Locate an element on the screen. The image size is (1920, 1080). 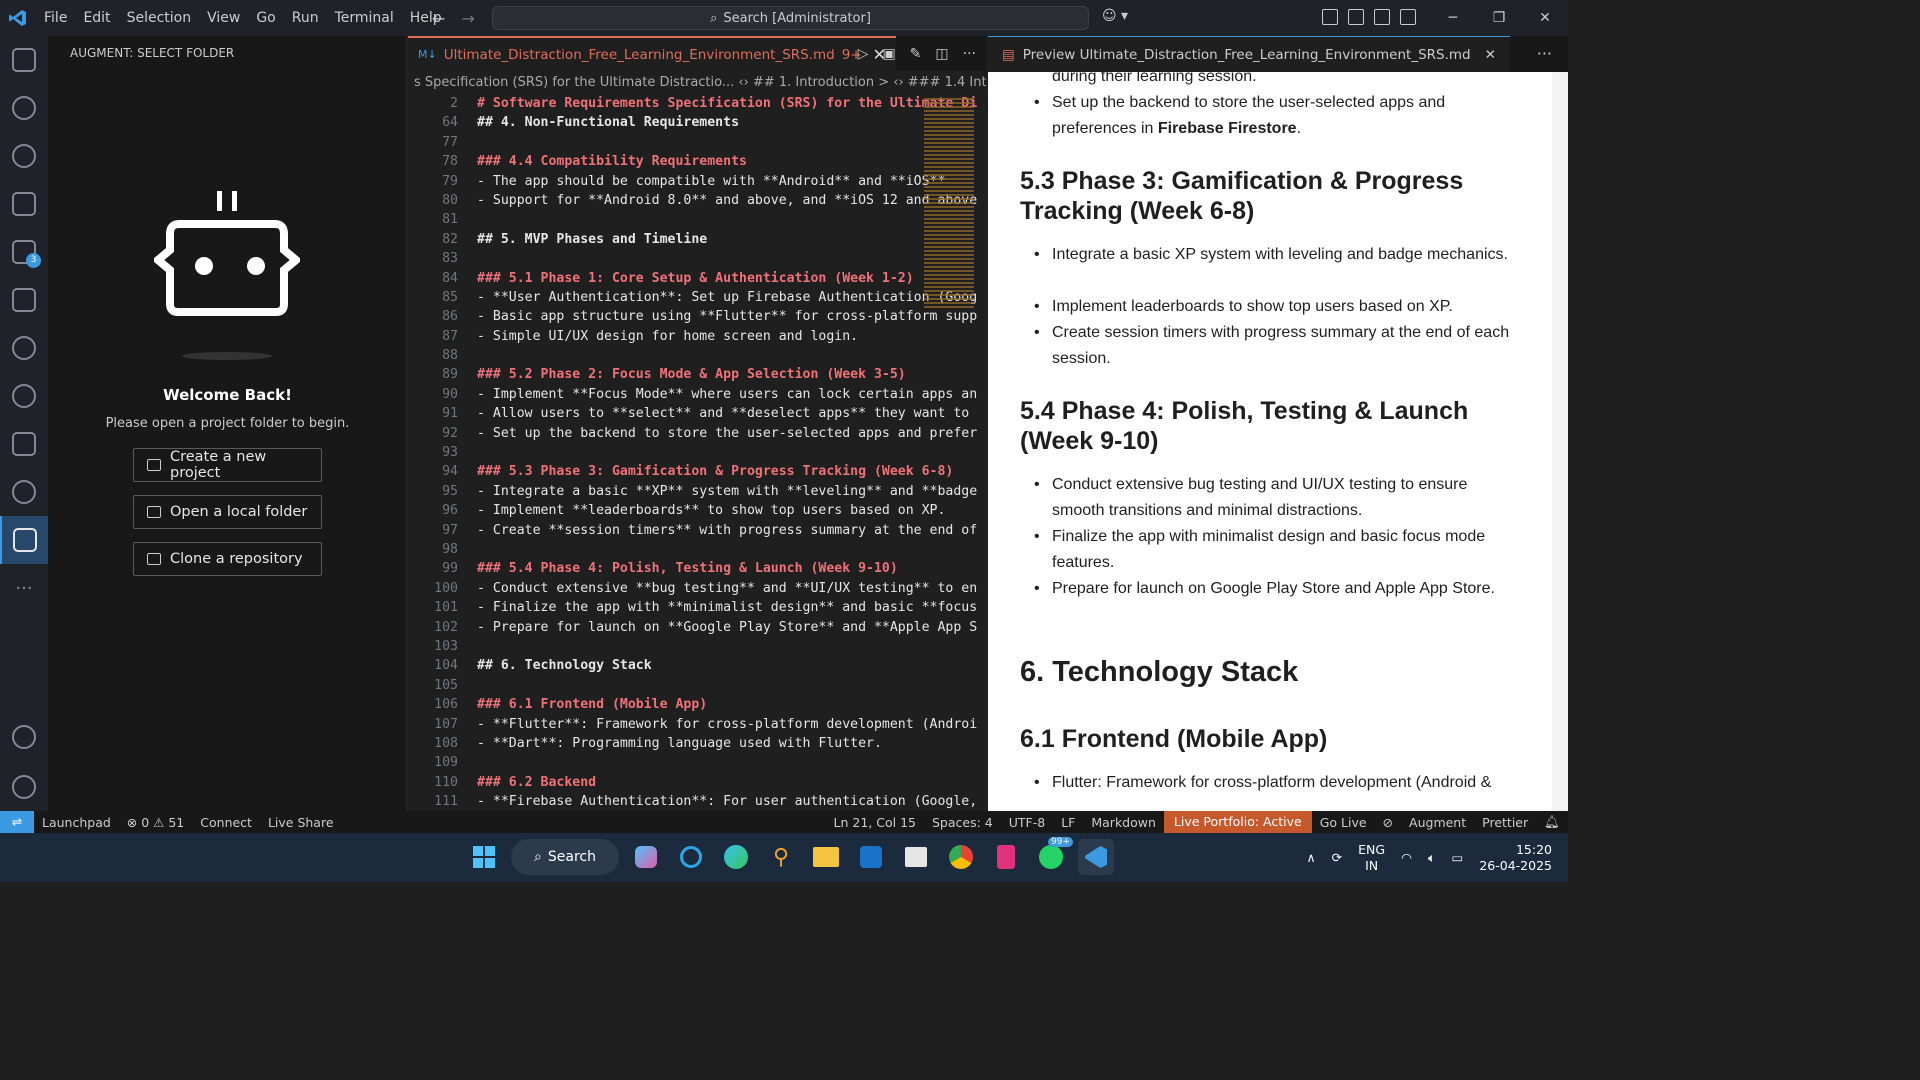
clock: 15:20 26-04-2025 is located at coordinates (1515, 858).